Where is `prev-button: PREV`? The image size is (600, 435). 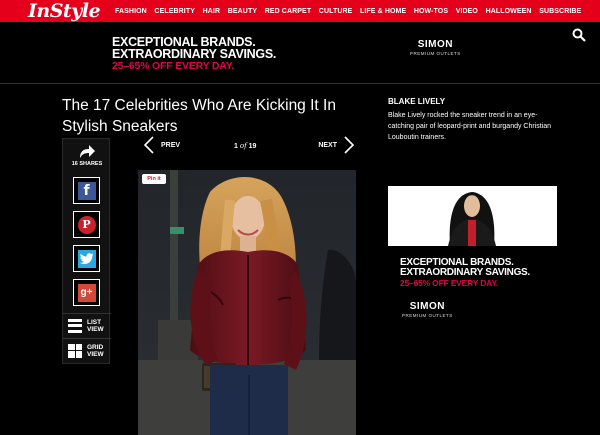 prev-button: PREV is located at coordinates (161, 145).